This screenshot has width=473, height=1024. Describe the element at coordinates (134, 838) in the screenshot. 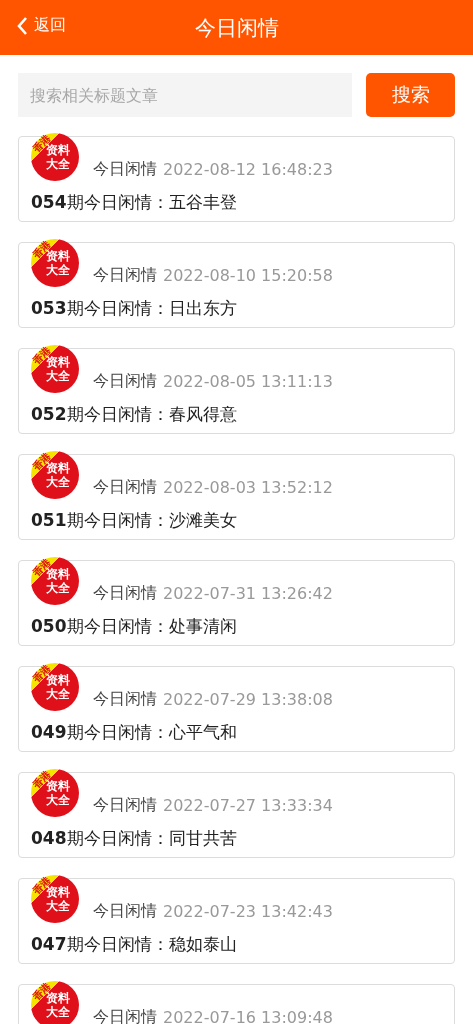

I see `article-title: 048期今日闲情：同甘共苦` at that location.